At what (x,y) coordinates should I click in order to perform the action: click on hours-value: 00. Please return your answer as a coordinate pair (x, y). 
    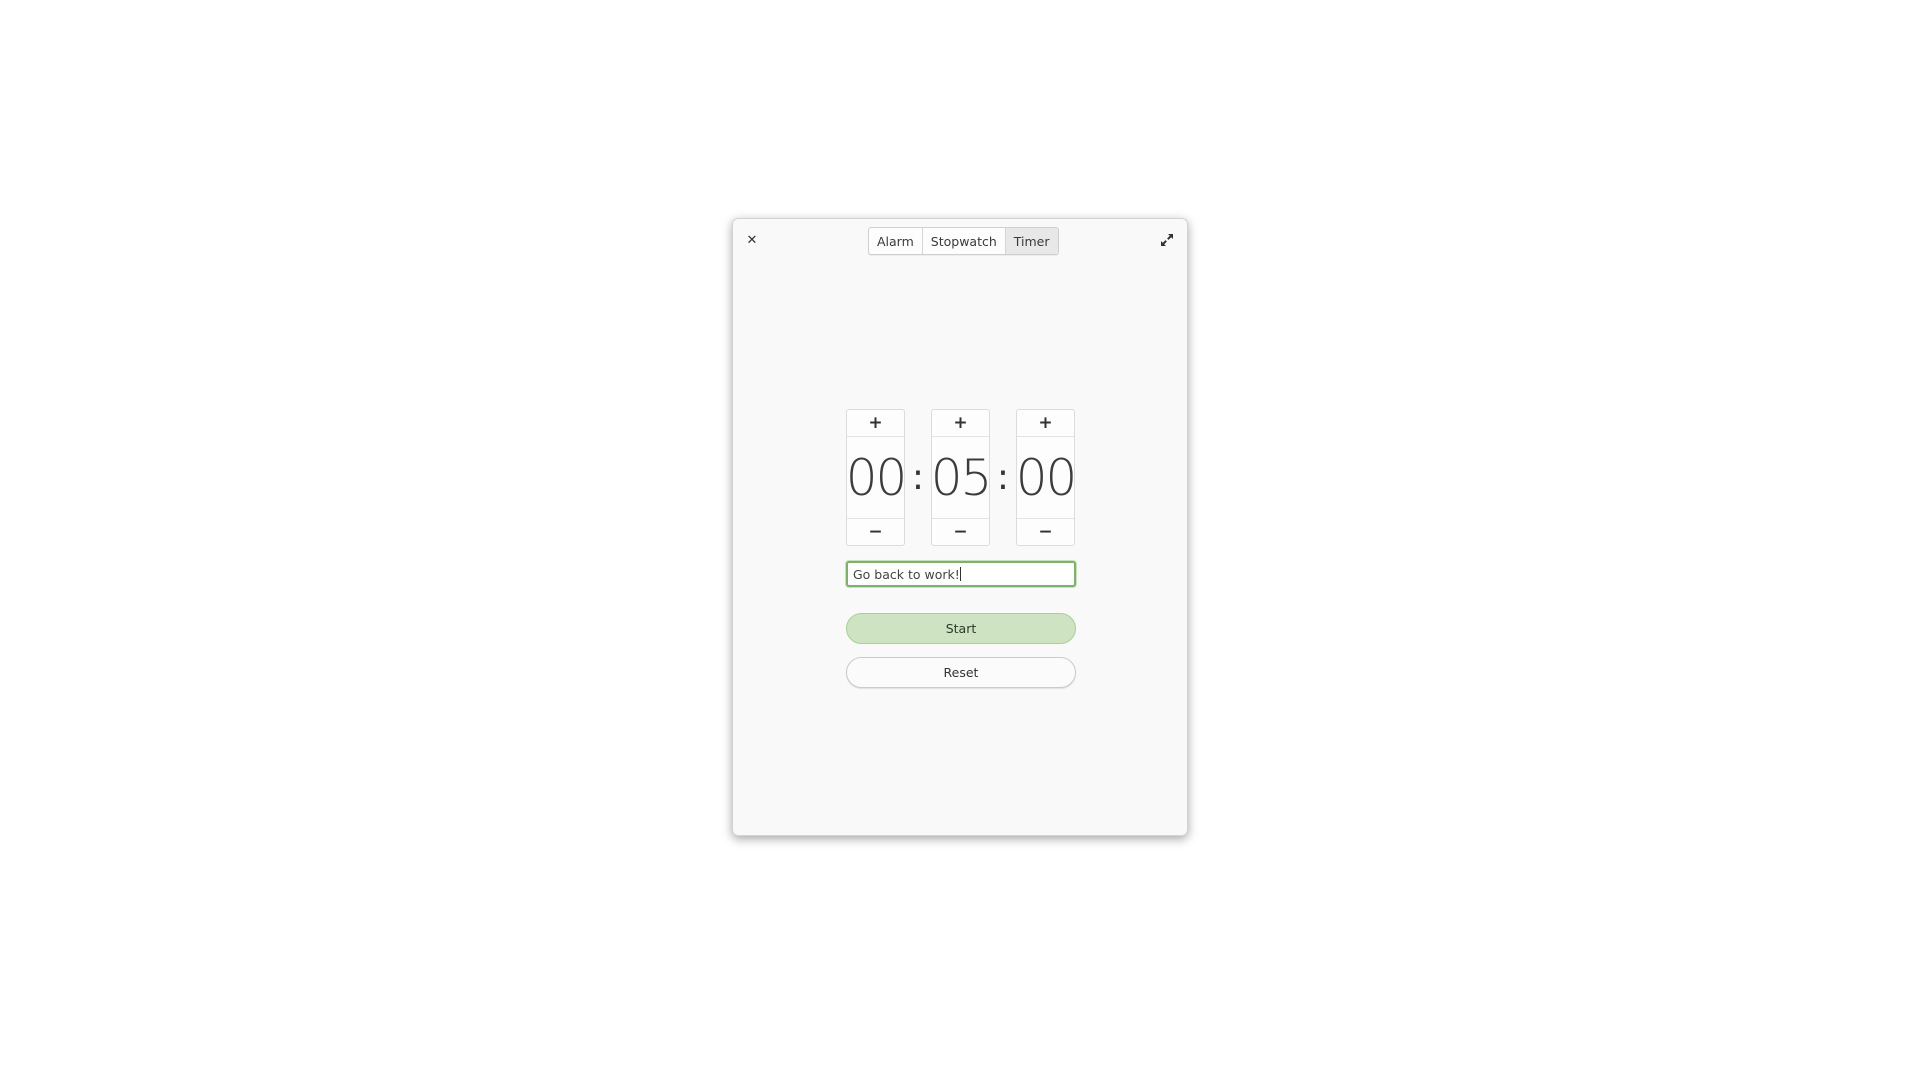
    Looking at the image, I should click on (877, 477).